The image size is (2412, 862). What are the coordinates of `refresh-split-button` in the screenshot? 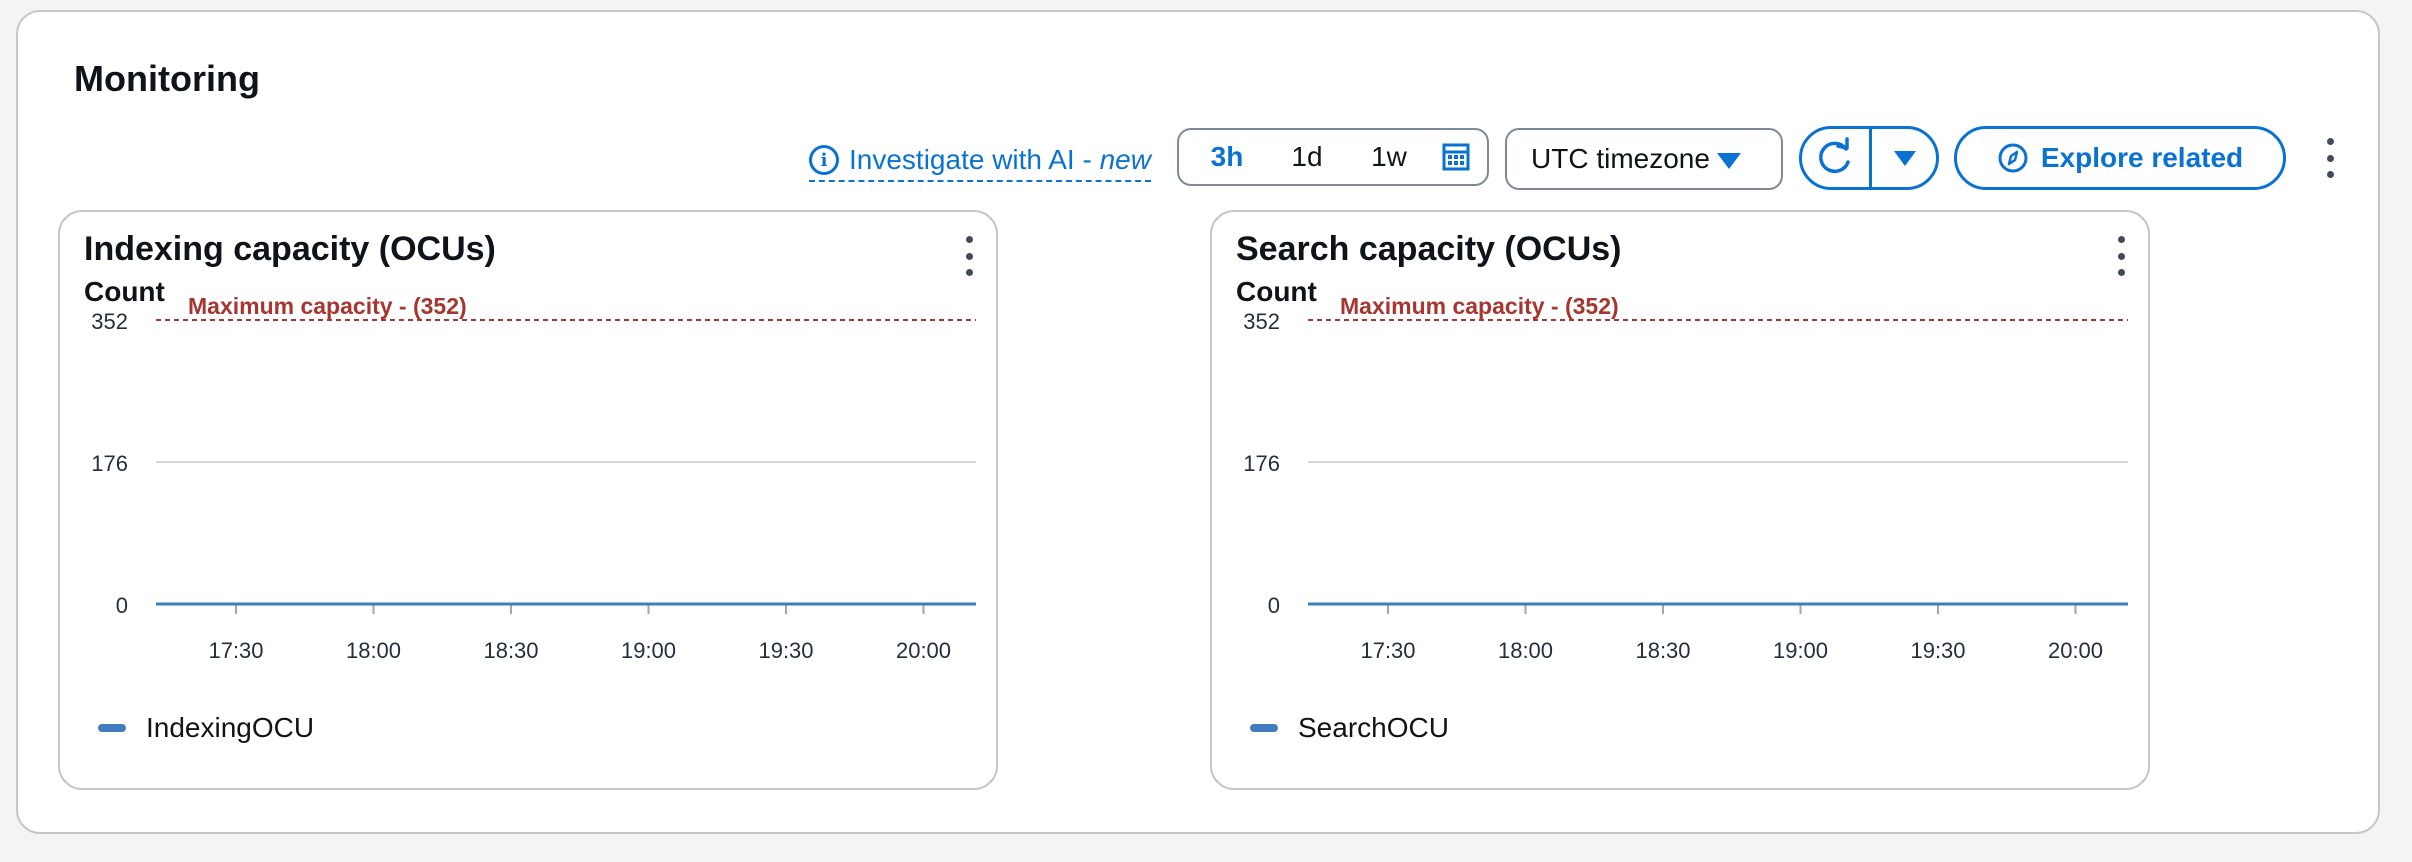 It's located at (1869, 158).